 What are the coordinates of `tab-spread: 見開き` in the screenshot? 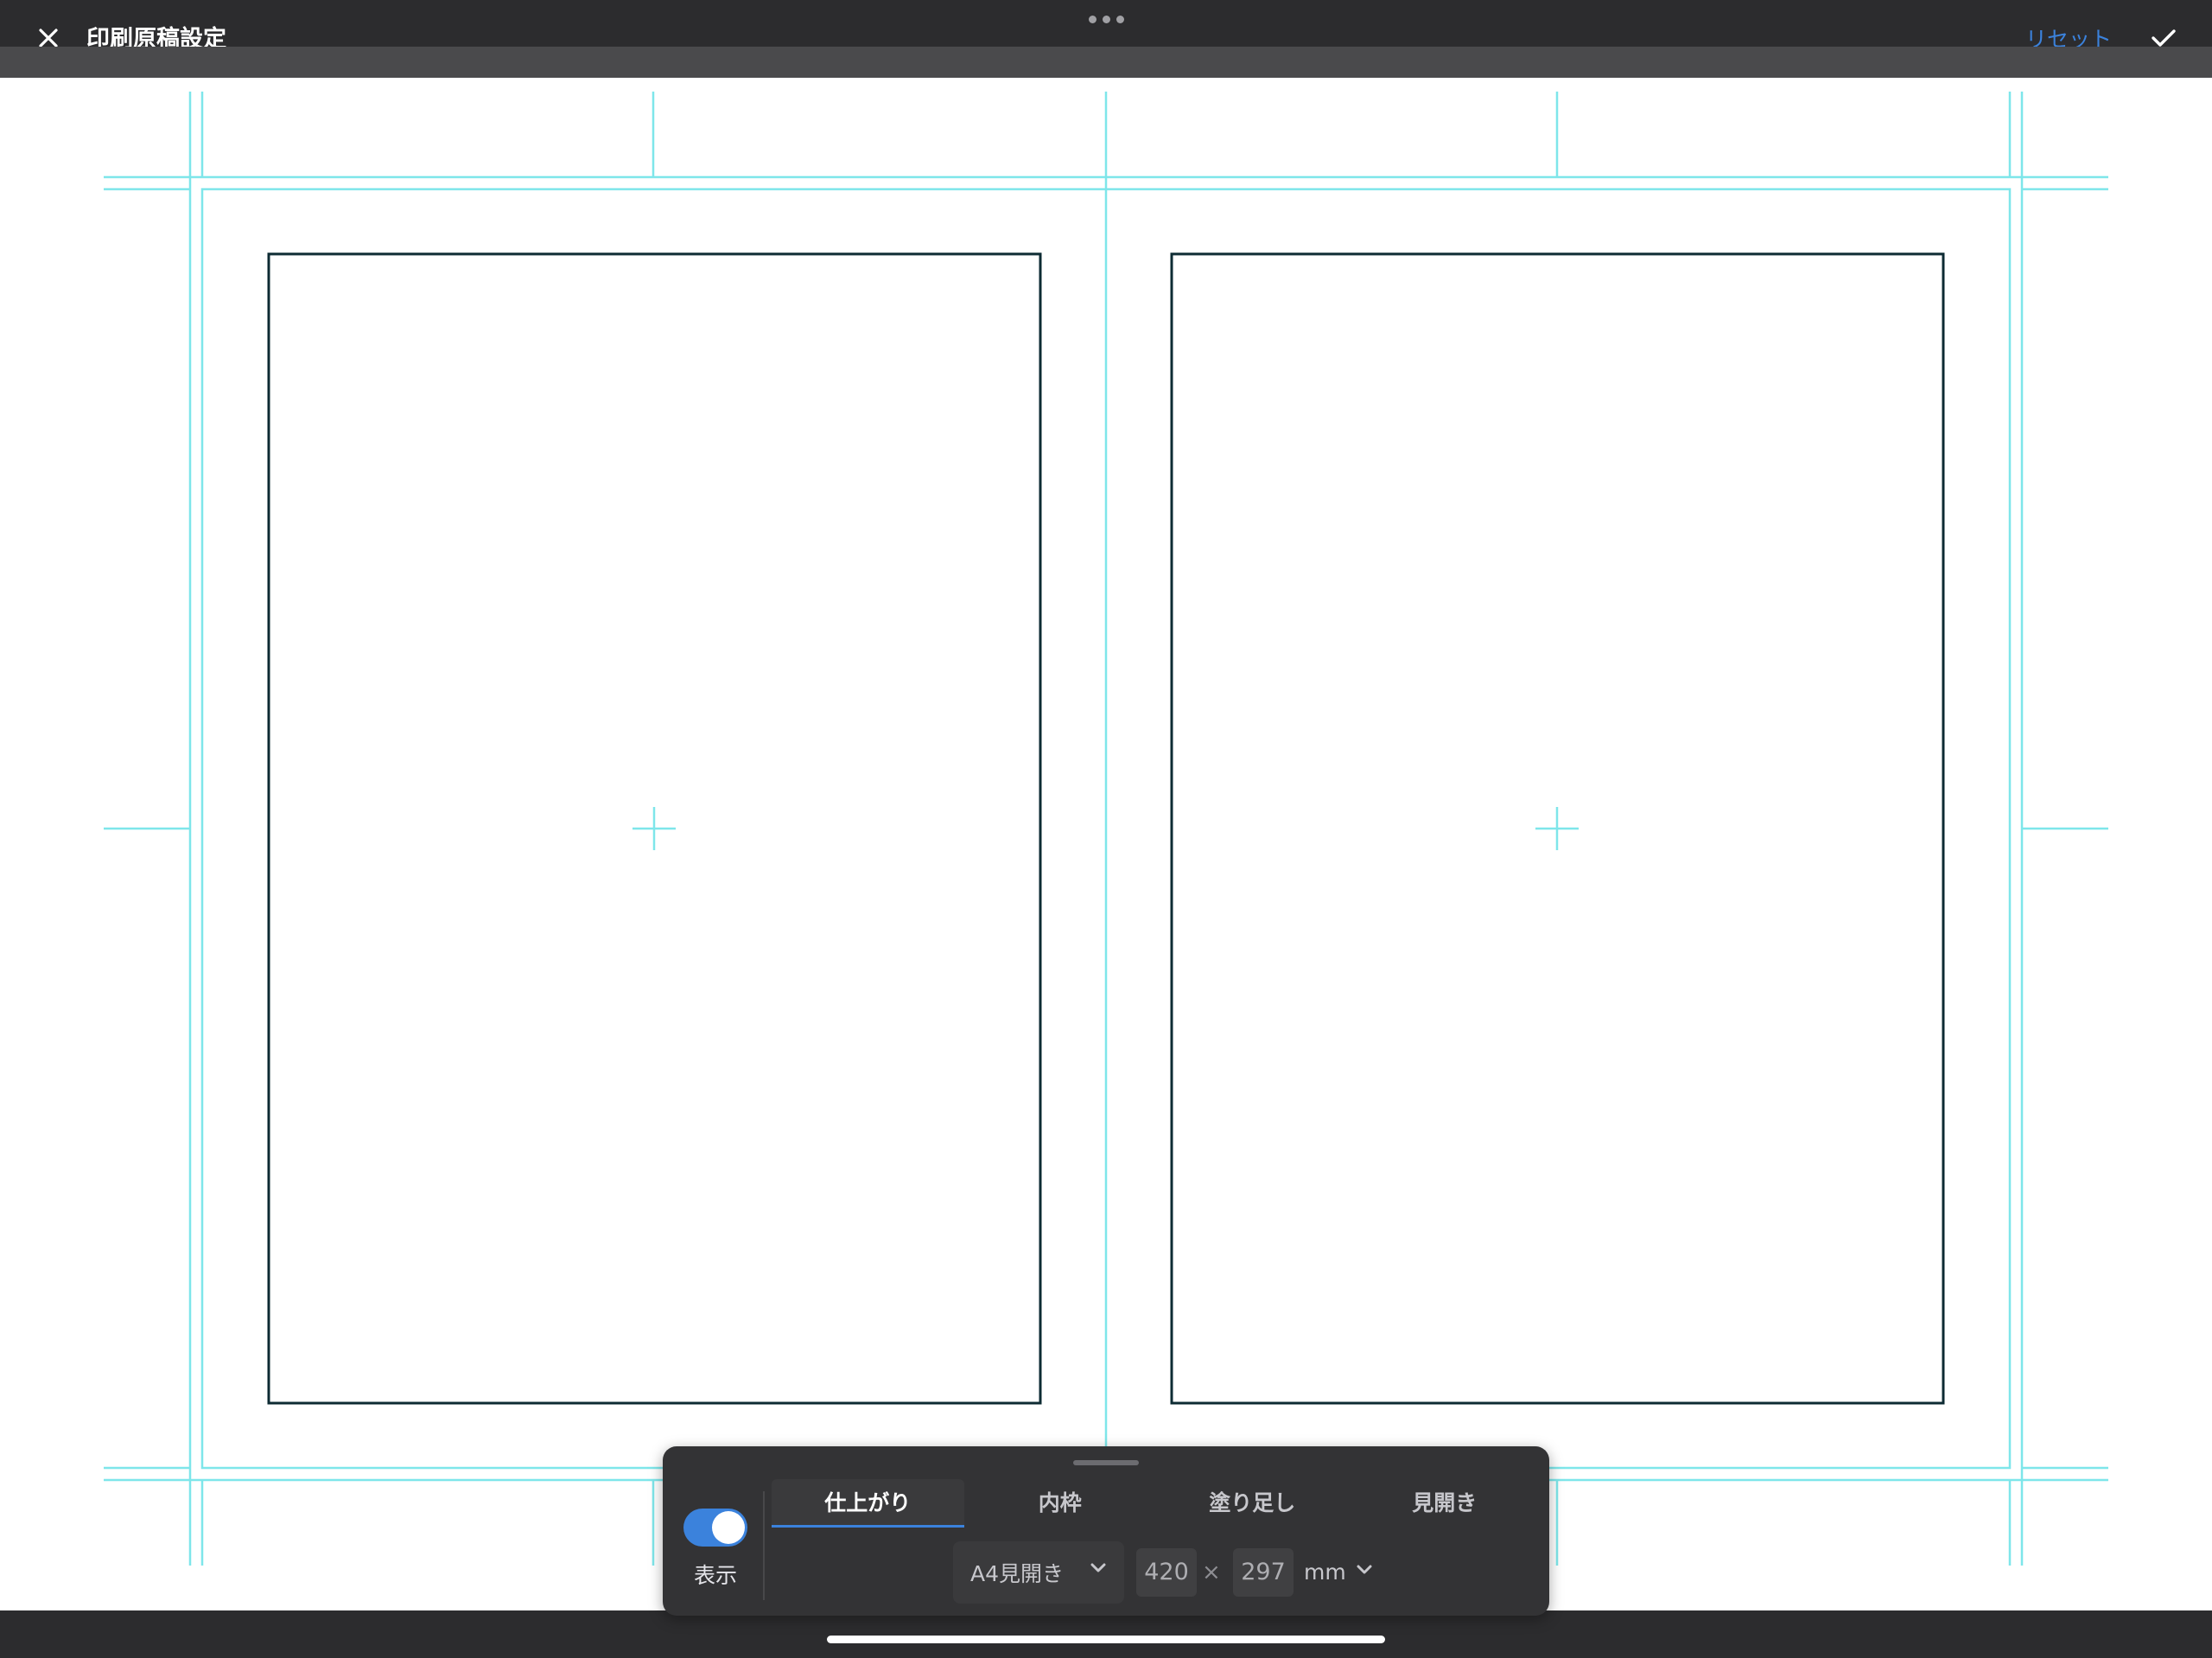 It's located at (1445, 1503).